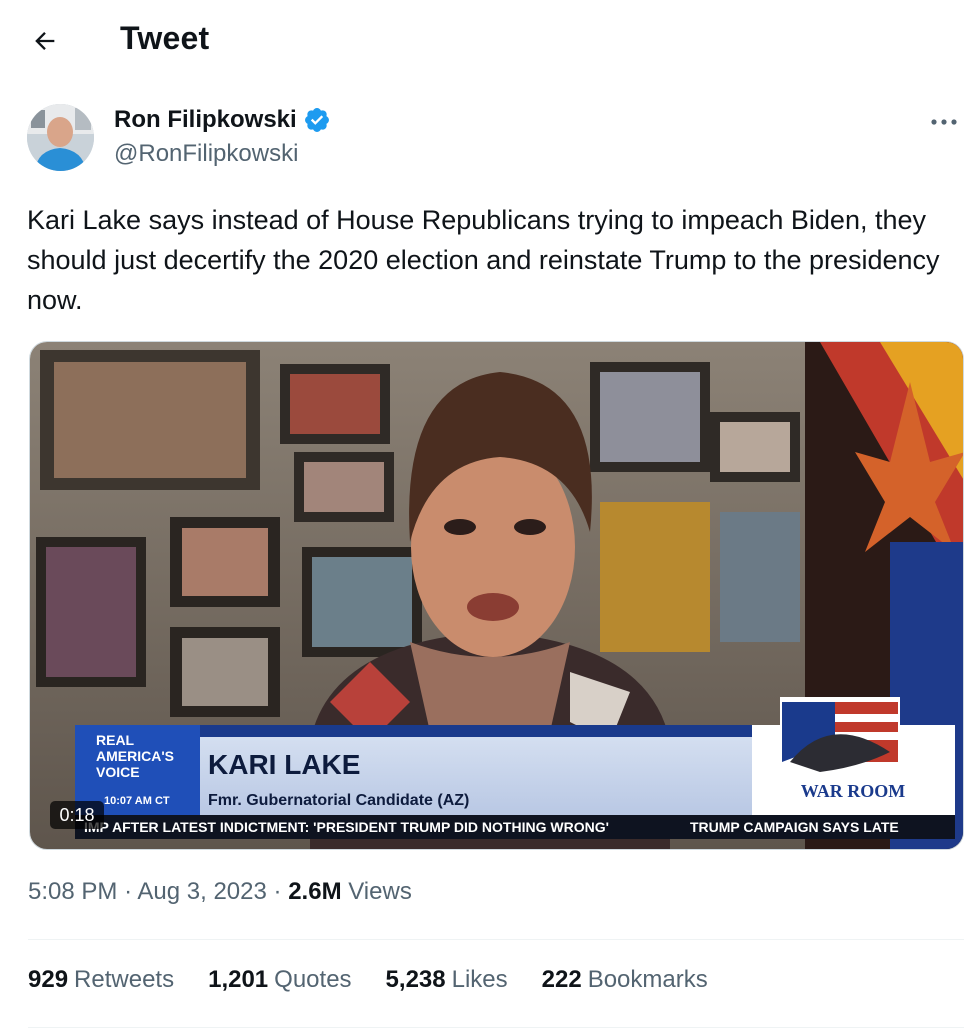  I want to click on avatar-image, so click(60, 137).